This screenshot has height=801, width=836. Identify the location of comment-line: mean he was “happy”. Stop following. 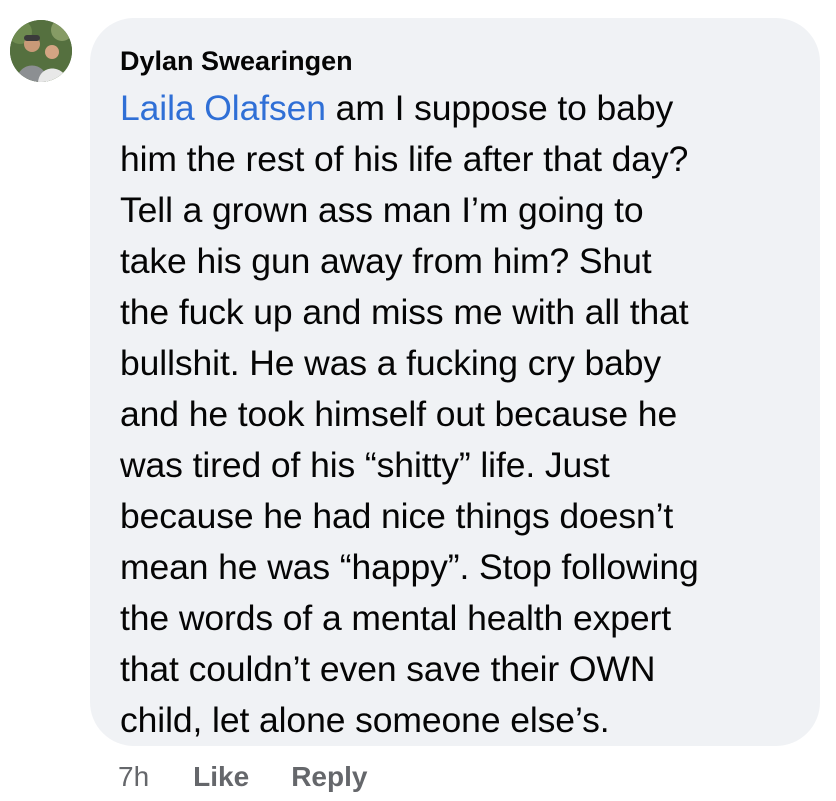
(409, 567).